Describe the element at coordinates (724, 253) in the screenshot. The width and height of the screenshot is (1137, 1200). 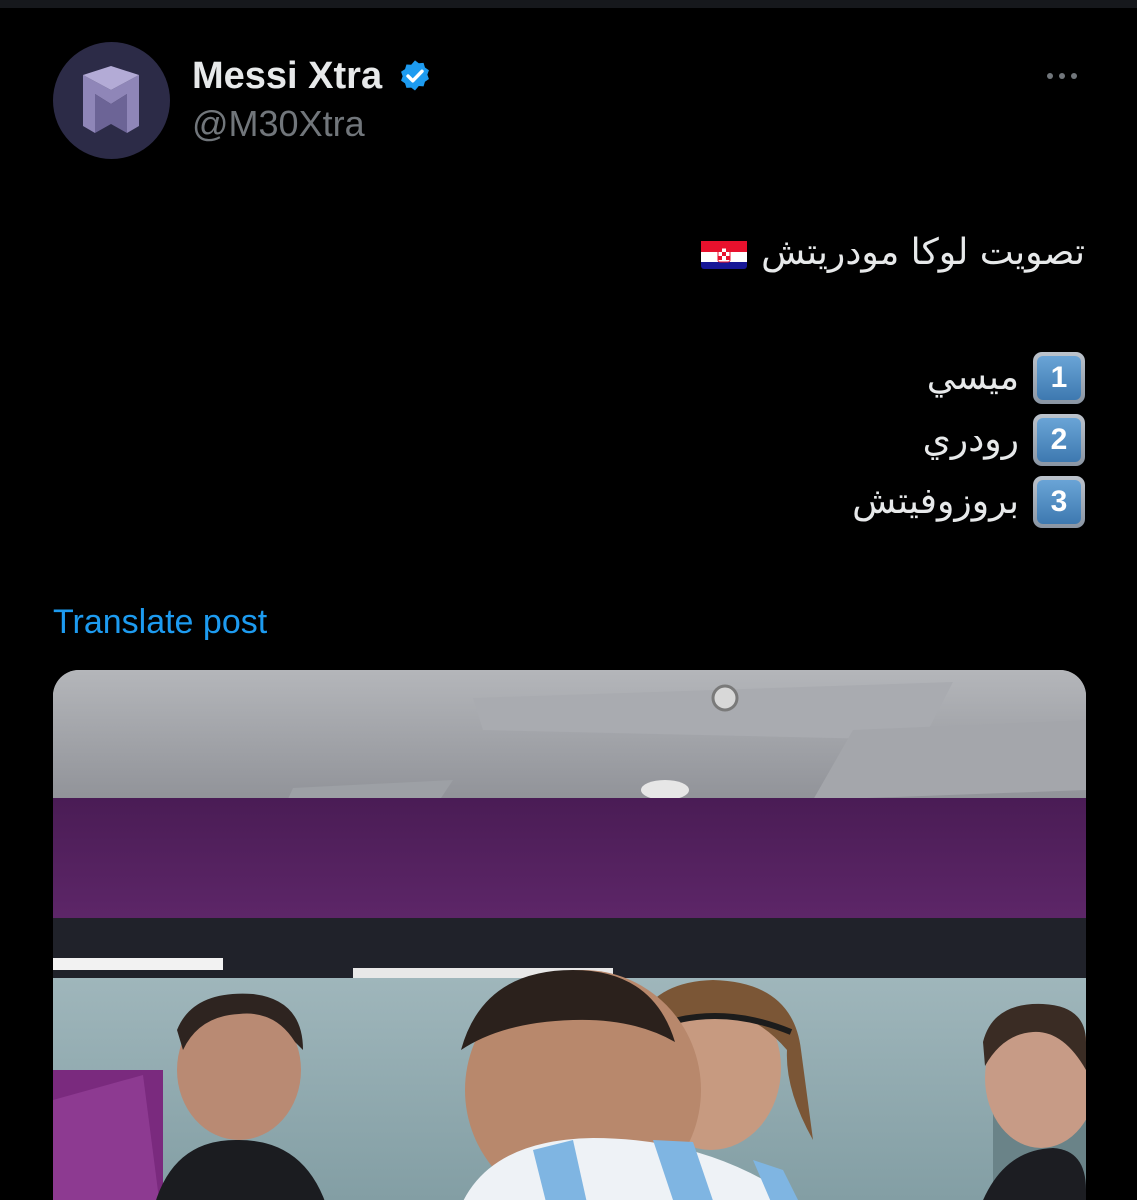
I see `croatia-flag-icon` at that location.